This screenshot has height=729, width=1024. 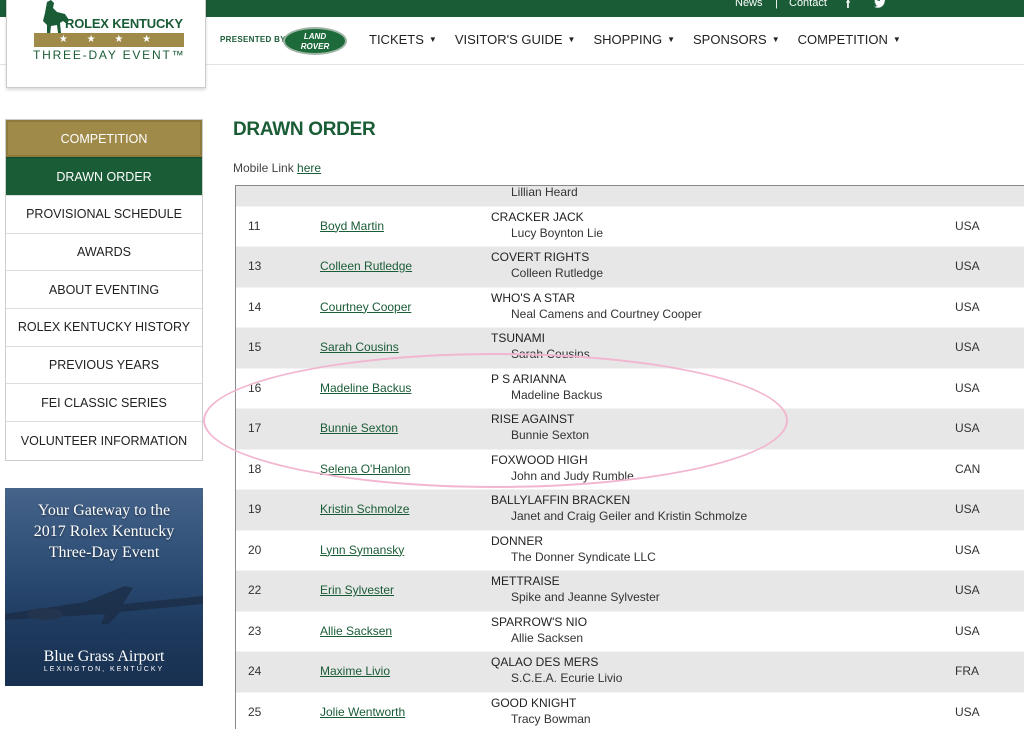 What do you see at coordinates (365, 469) in the screenshot?
I see `rider-name-link: Selena O'Hanlon` at bounding box center [365, 469].